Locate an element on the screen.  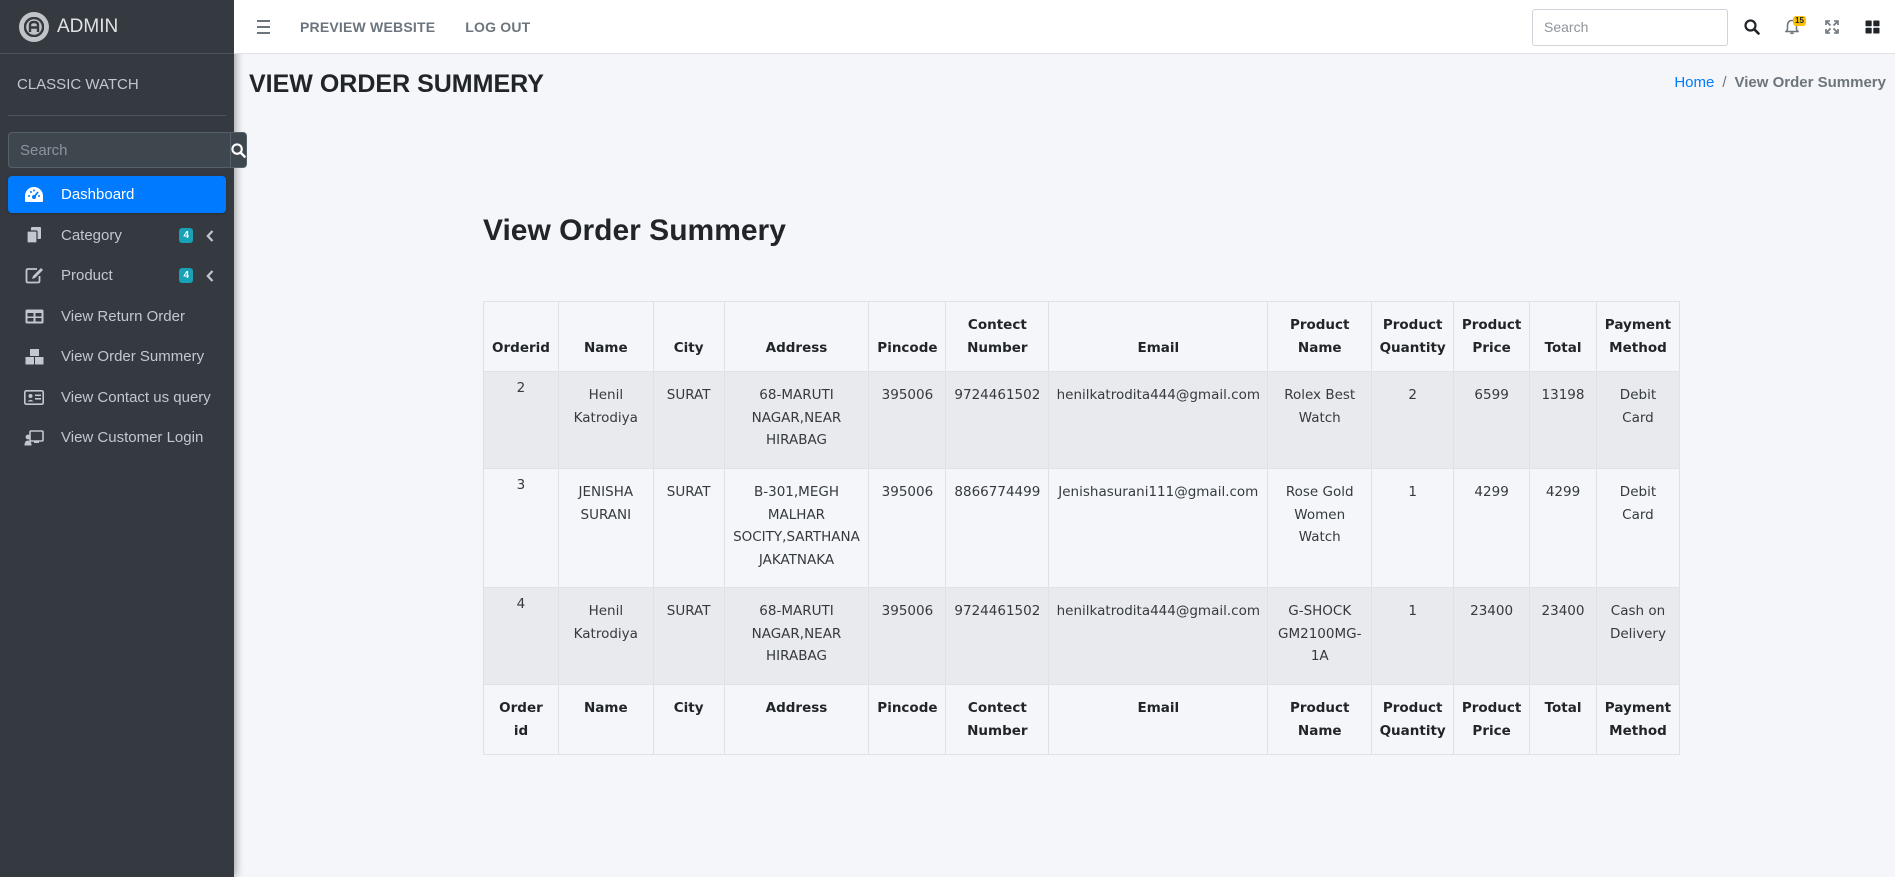
brand-link: ADMIN is located at coordinates (117, 27).